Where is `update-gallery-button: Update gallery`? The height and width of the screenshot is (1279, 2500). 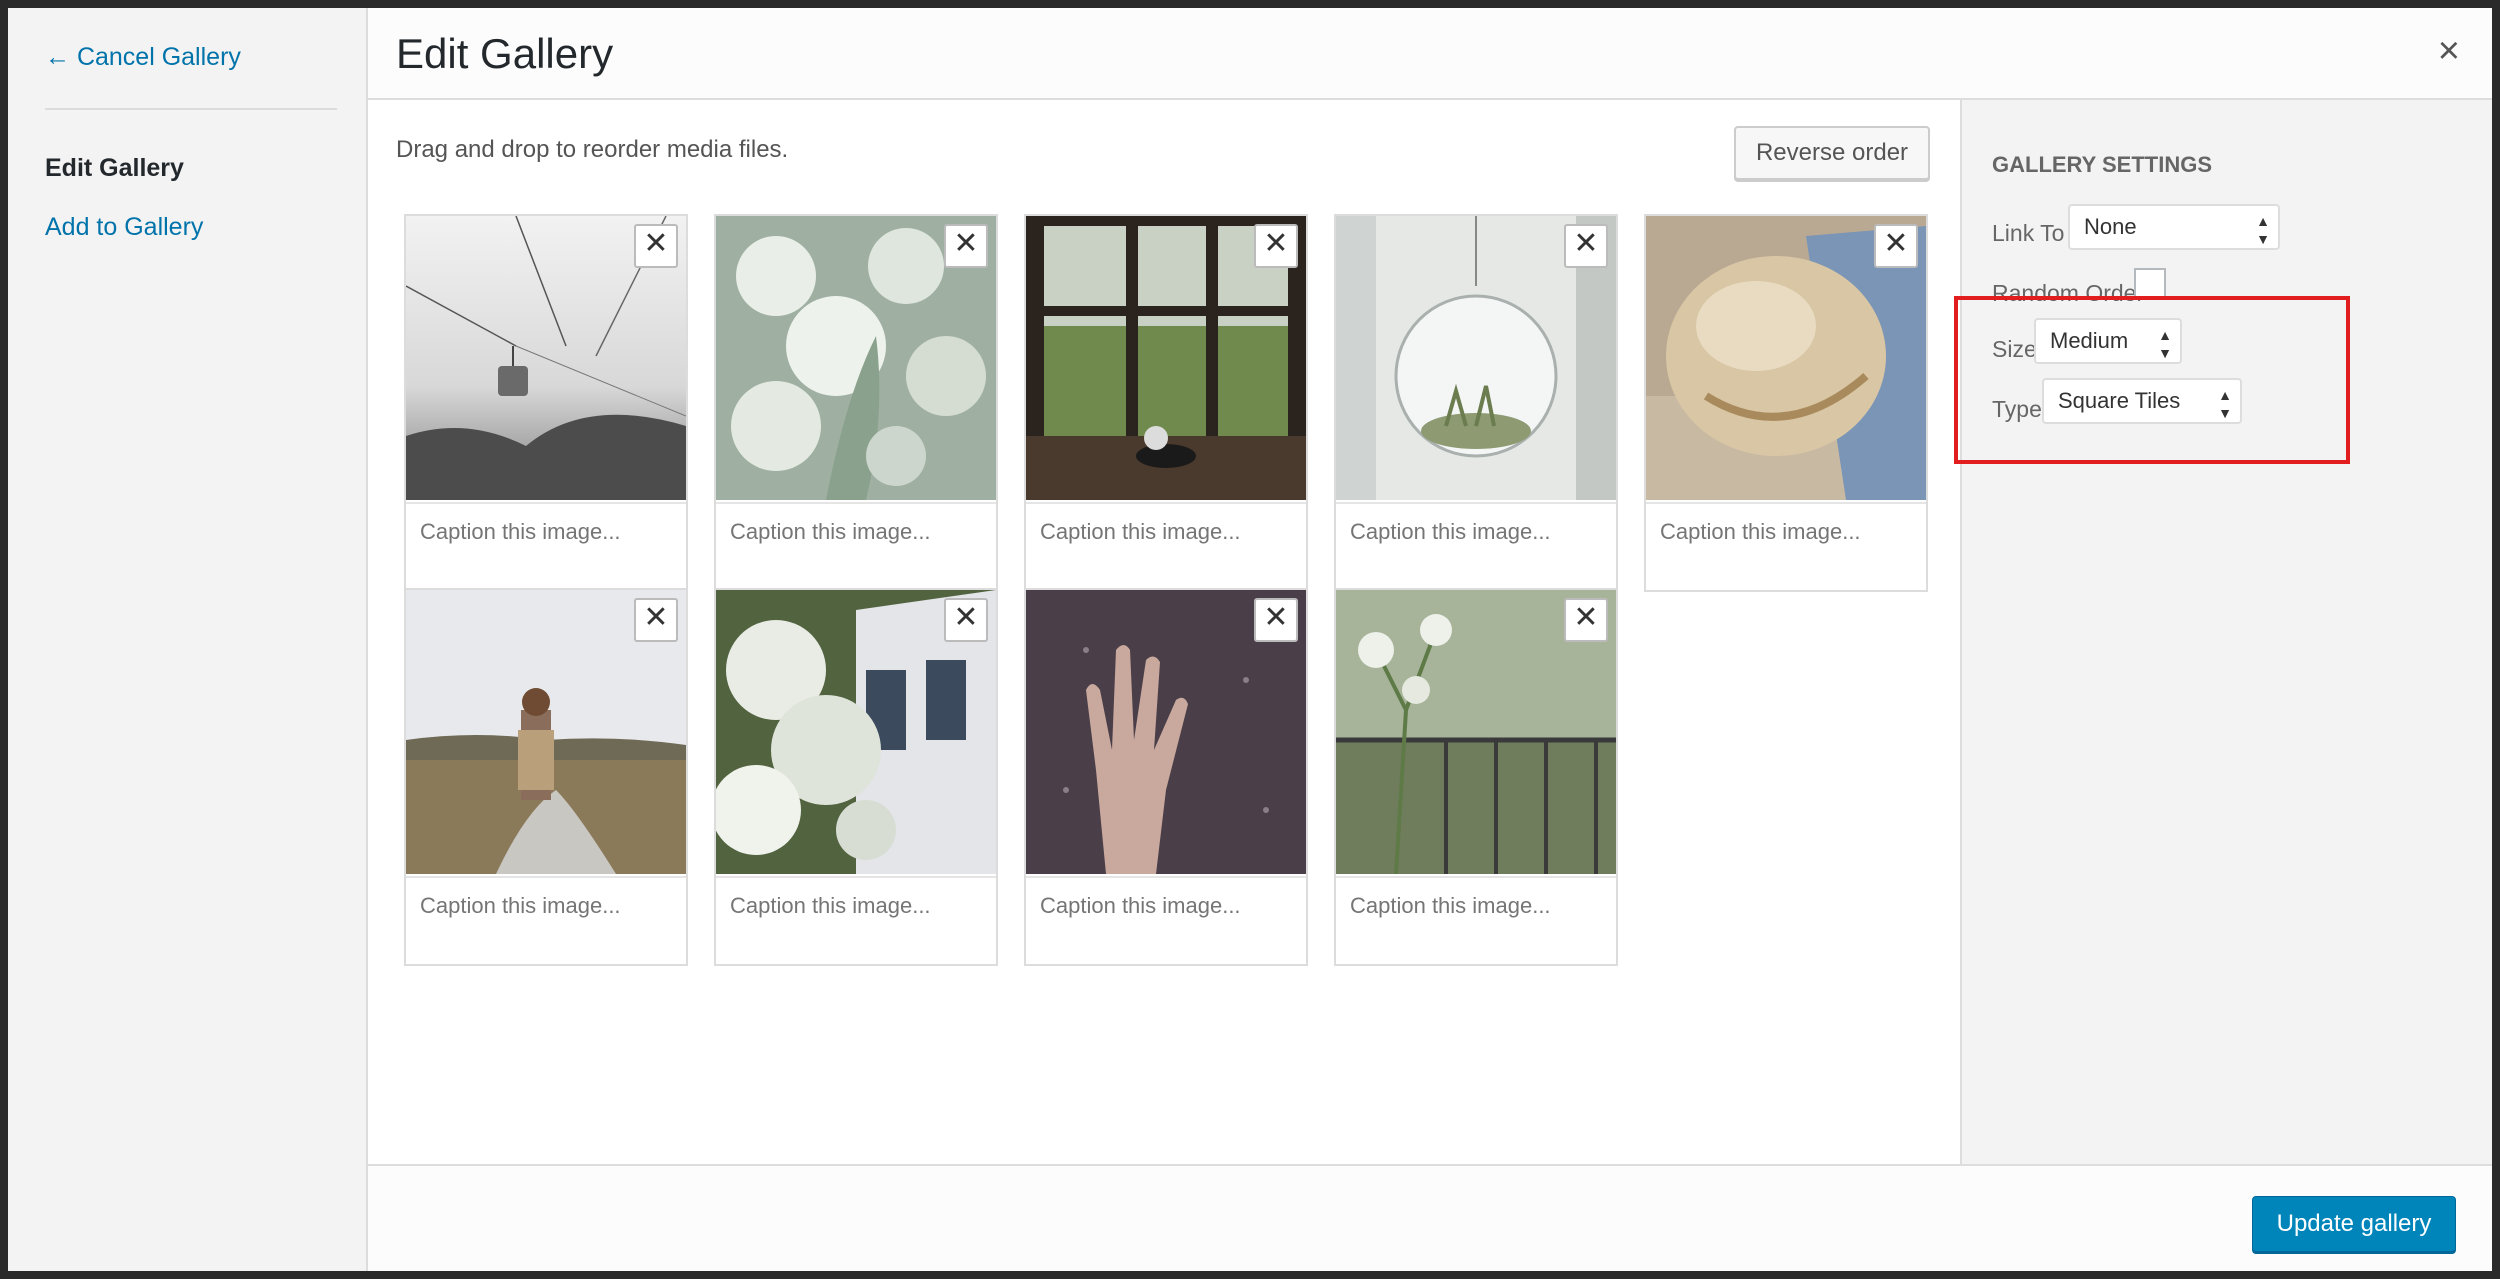 update-gallery-button: Update gallery is located at coordinates (2354, 1224).